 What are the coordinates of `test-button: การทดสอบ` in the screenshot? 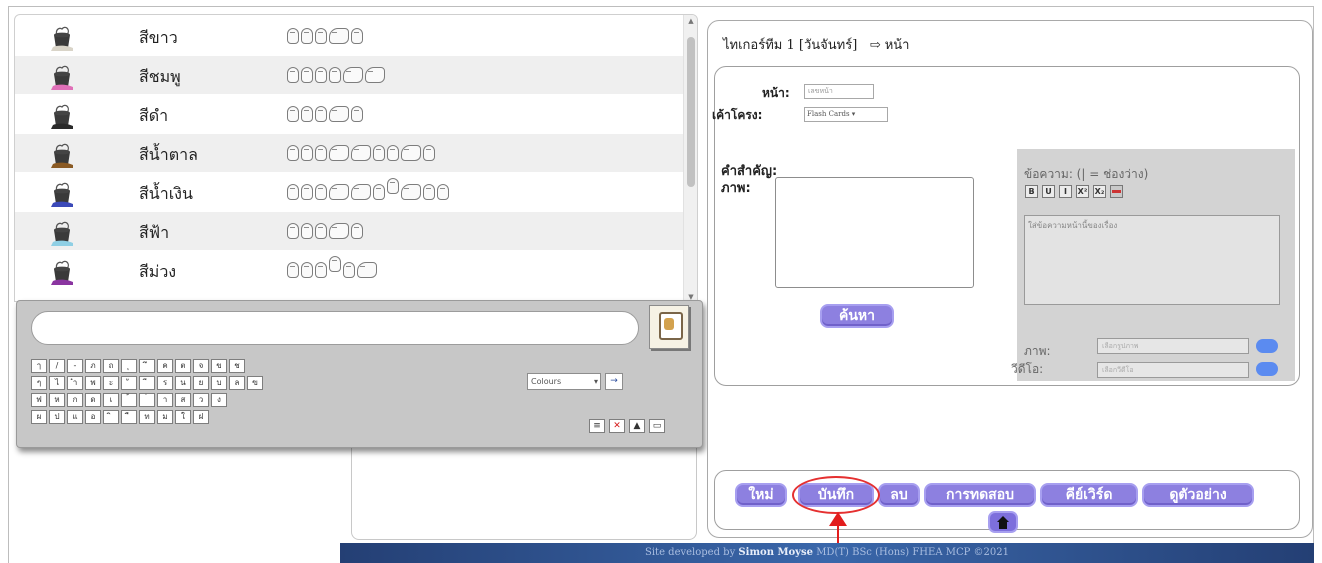 It's located at (980, 495).